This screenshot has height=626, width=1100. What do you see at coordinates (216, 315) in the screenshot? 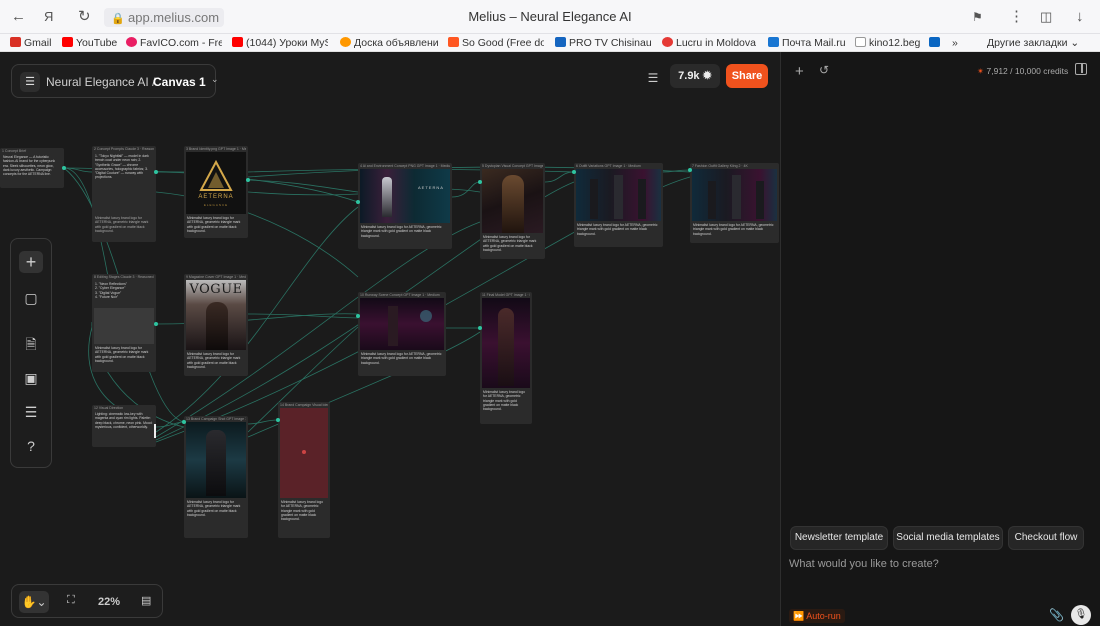
I see `generated-image: VOGUE` at bounding box center [216, 315].